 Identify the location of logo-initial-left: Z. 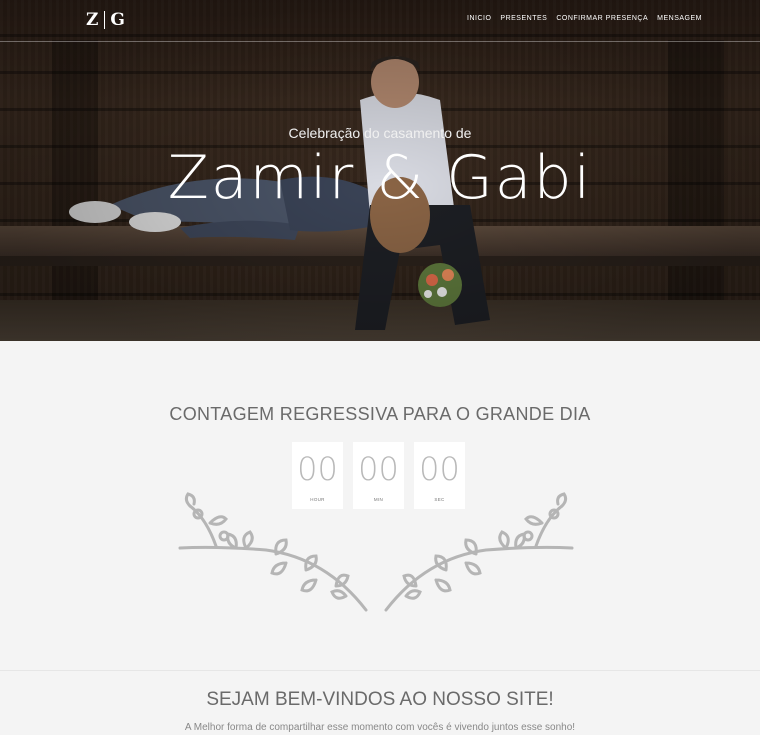
(93, 20).